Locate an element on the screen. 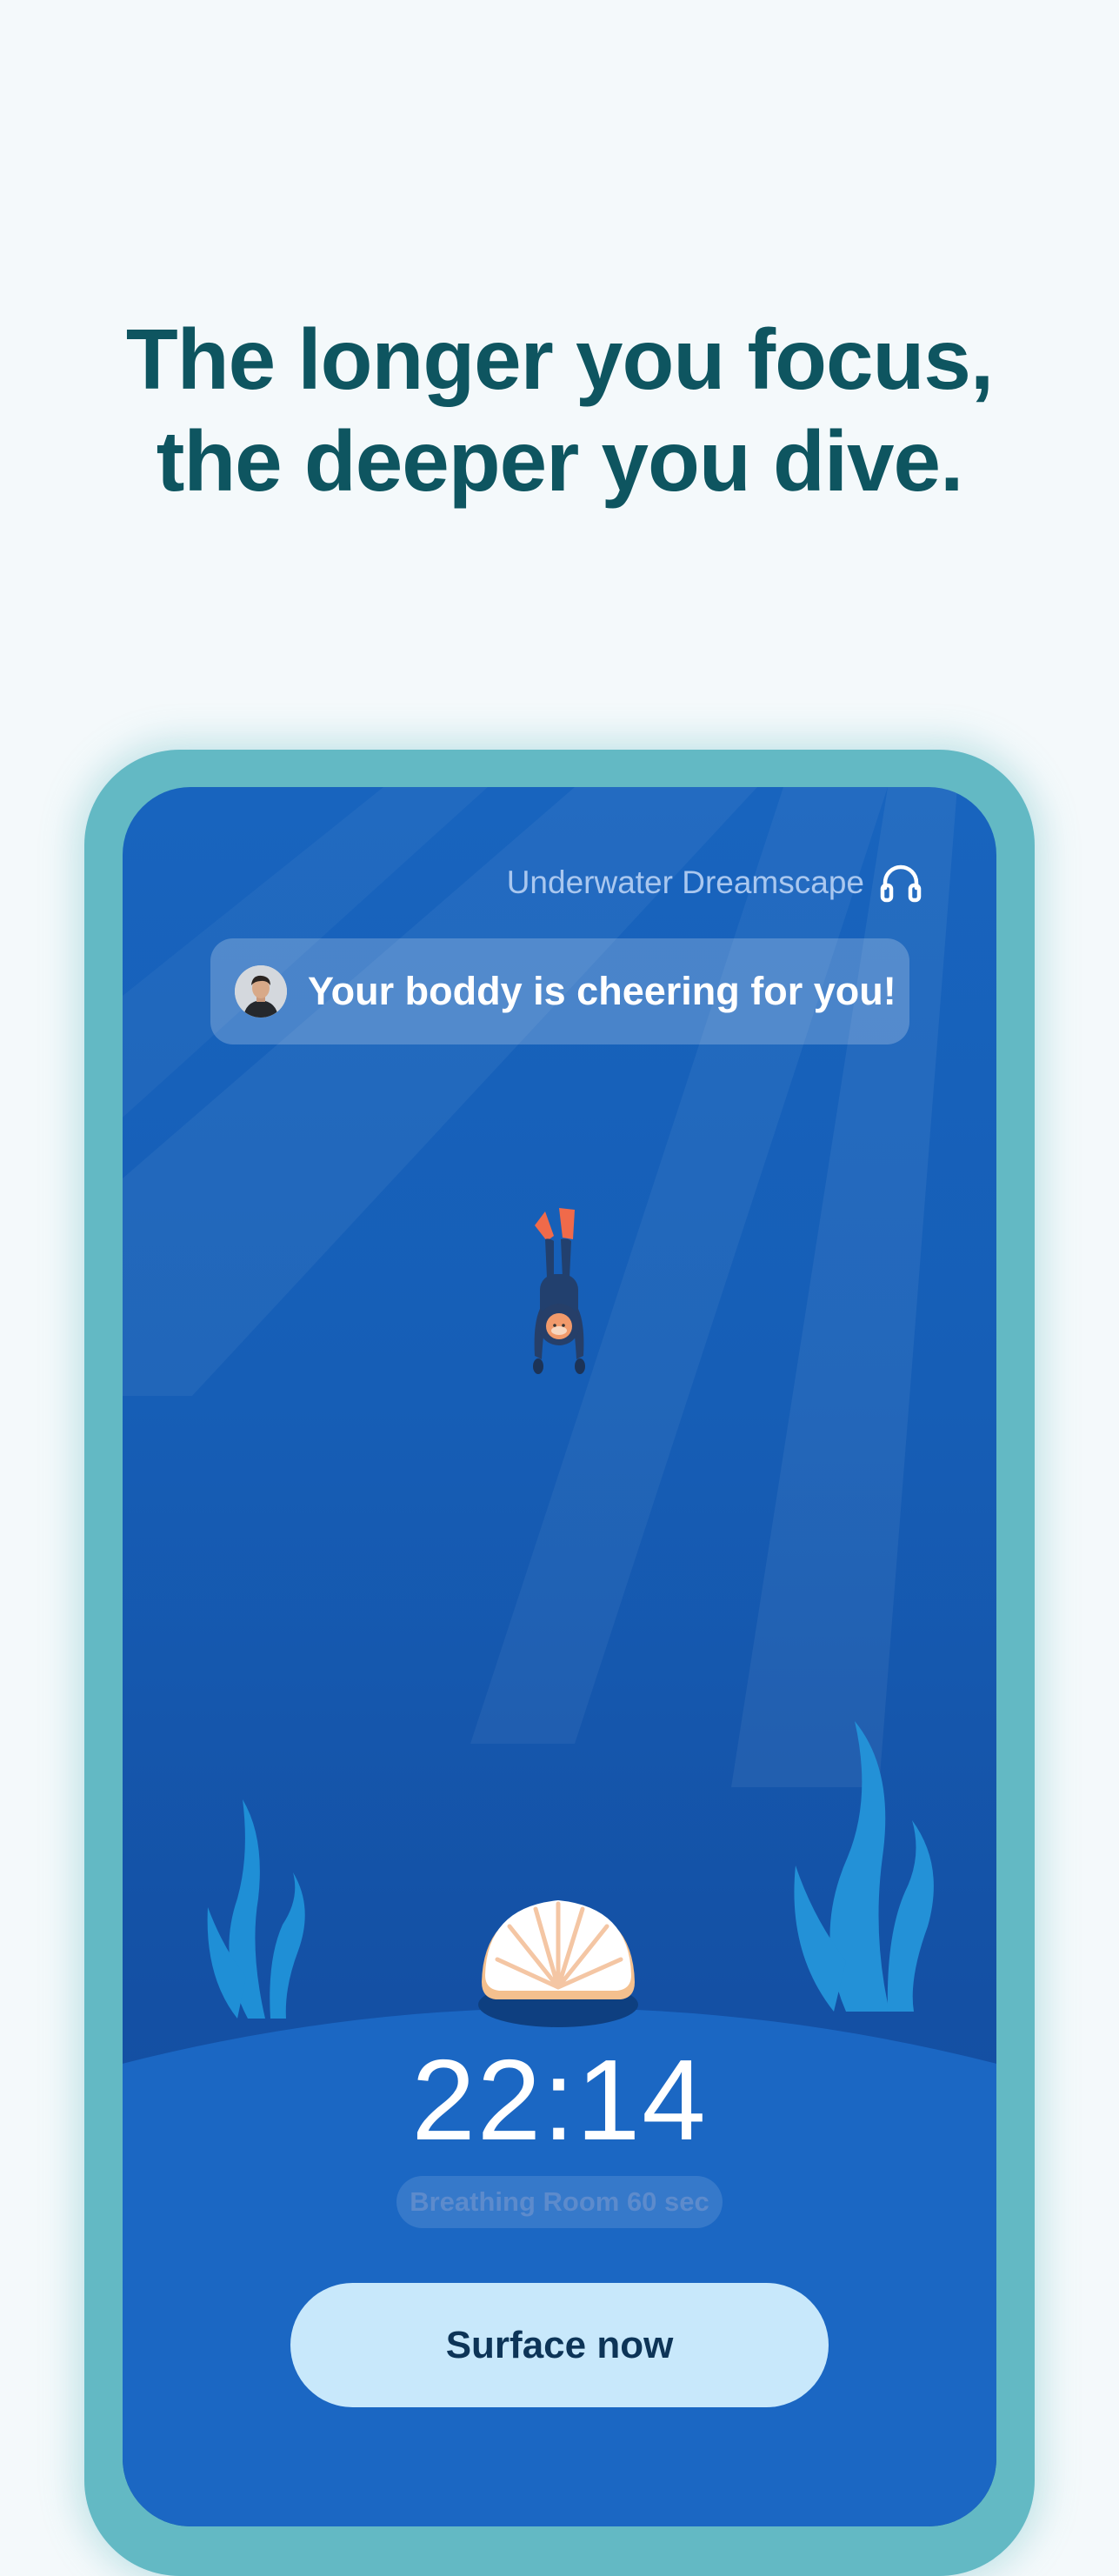  ambient-track-label: Underwater Dreamscape is located at coordinates (685, 882).